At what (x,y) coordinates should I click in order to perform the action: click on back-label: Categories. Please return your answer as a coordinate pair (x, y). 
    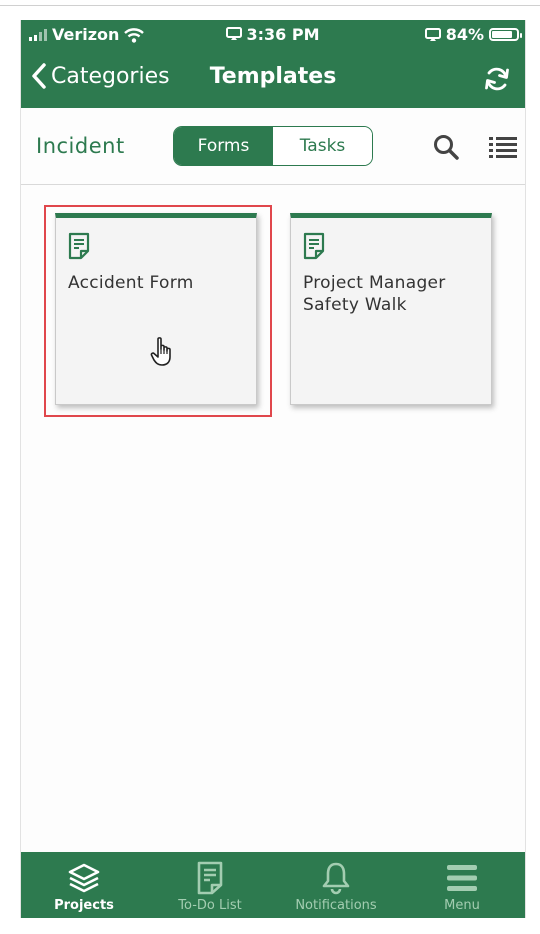
    Looking at the image, I should click on (110, 76).